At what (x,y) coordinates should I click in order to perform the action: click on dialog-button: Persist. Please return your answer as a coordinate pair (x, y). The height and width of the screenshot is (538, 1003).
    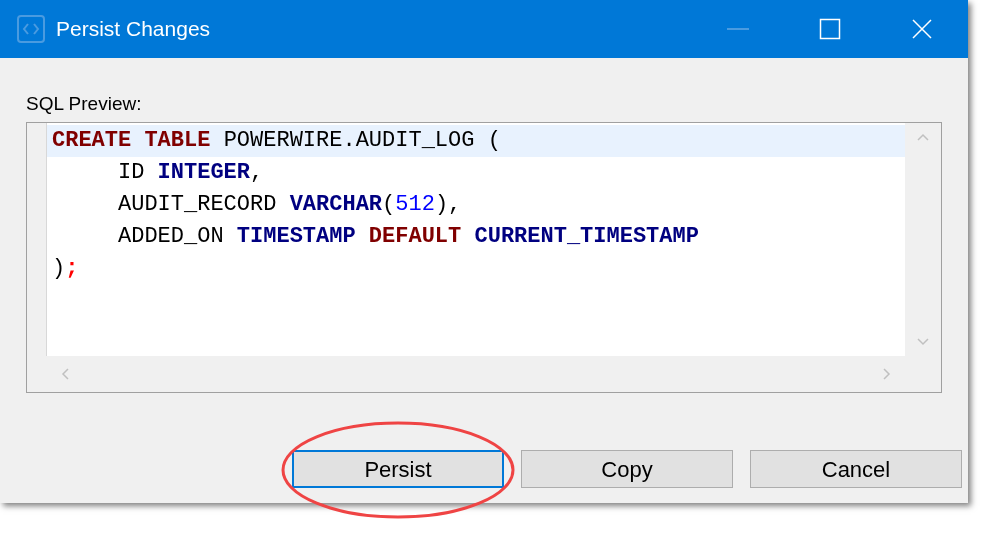
    Looking at the image, I should click on (398, 469).